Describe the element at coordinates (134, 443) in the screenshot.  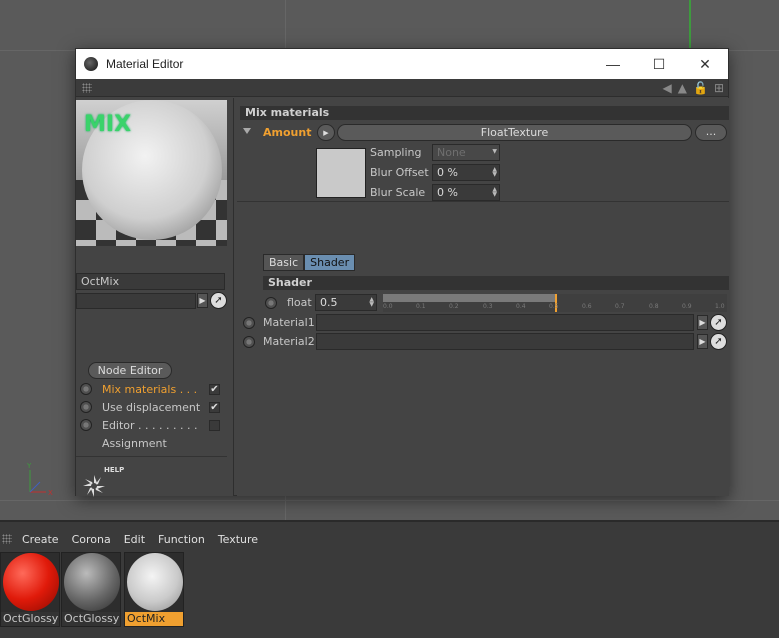
I see `channel-label: Assignment` at that location.